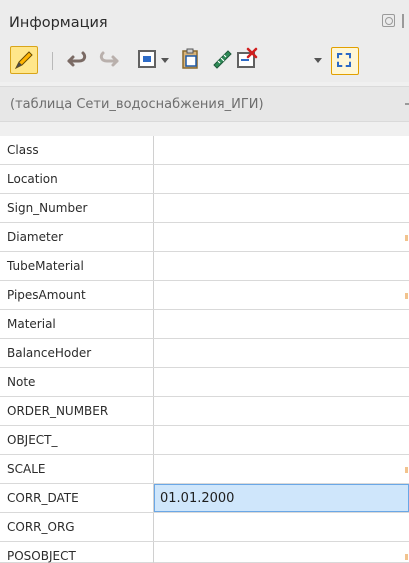 This screenshot has width=409, height=563. What do you see at coordinates (77, 179) in the screenshot?
I see `attribute-name: Location` at bounding box center [77, 179].